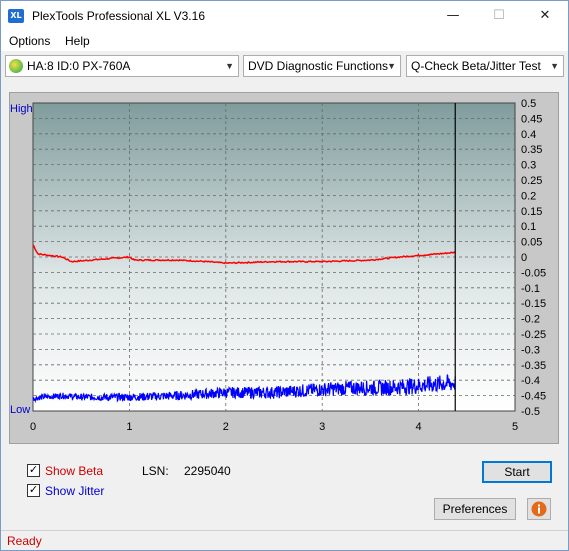 The width and height of the screenshot is (569, 551). I want to click on menu-options: Options, so click(29, 41).